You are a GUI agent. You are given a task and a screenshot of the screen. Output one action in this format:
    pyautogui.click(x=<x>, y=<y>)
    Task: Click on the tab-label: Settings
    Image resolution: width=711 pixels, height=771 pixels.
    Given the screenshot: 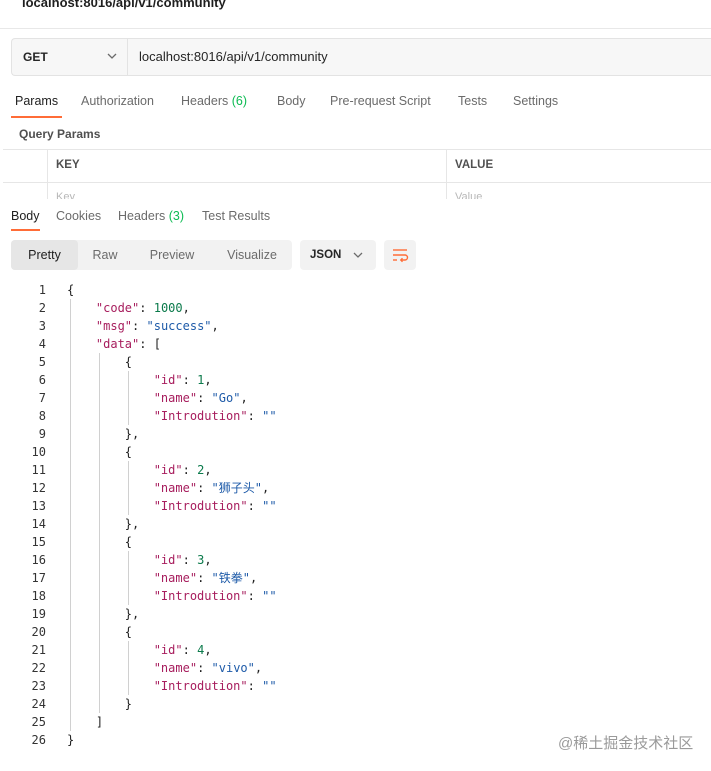 What is the action you would take?
    pyautogui.click(x=536, y=101)
    